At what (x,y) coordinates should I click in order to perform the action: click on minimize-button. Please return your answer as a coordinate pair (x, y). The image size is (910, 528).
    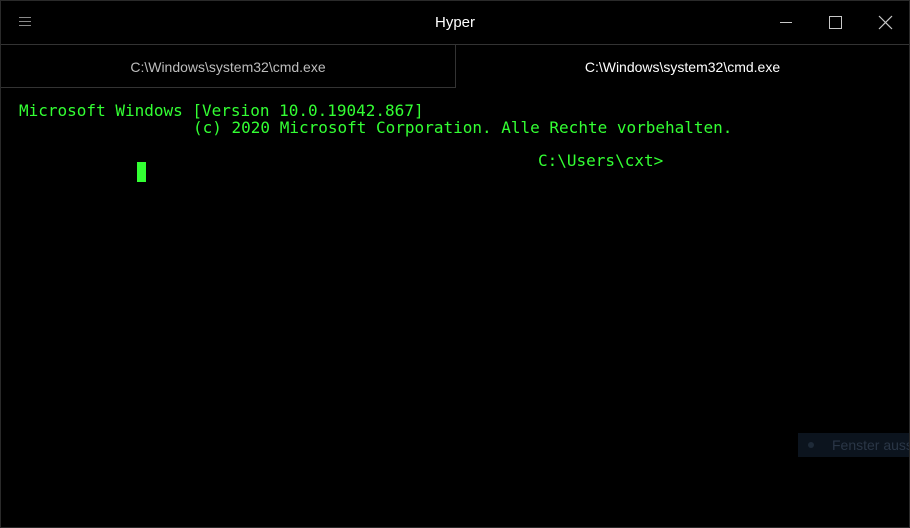
    Looking at the image, I should click on (786, 23).